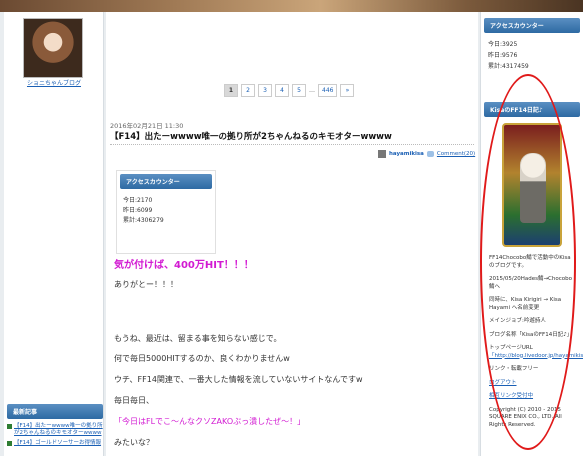 Image resolution: width=583 pixels, height=456 pixels. What do you see at coordinates (54, 82) in the screenshot?
I see `profile-blog-link: ショニちゃんブログ` at bounding box center [54, 82].